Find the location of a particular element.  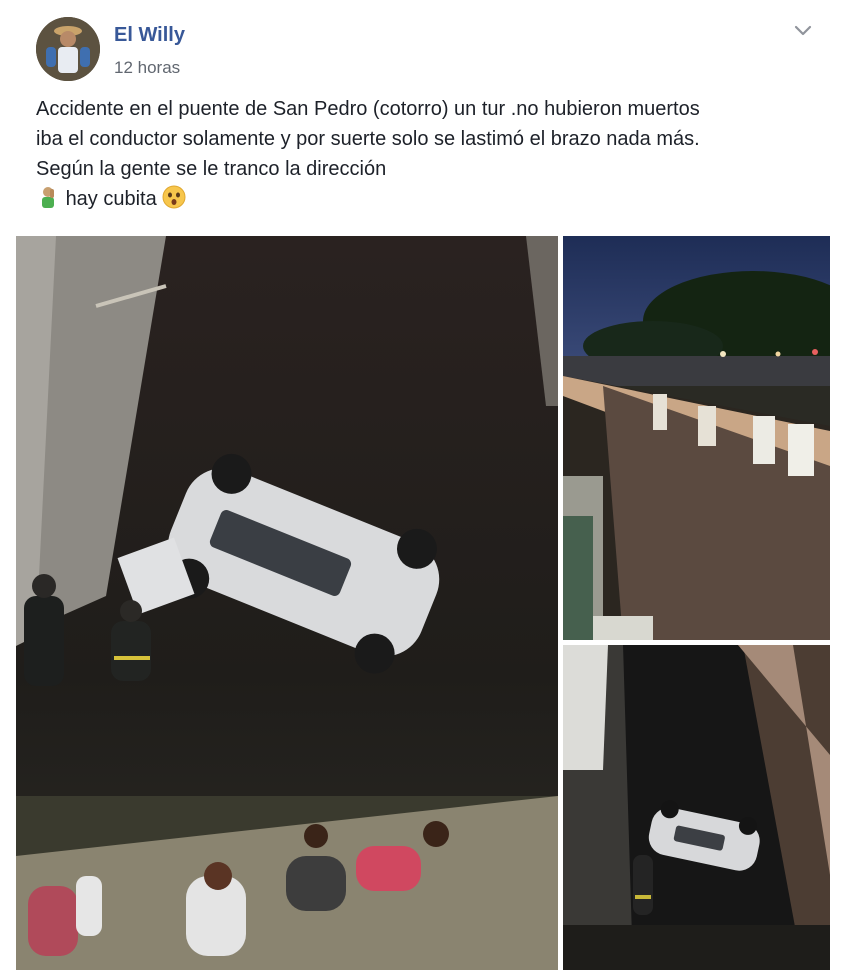

chevron-down-icon is located at coordinates (803, 30).